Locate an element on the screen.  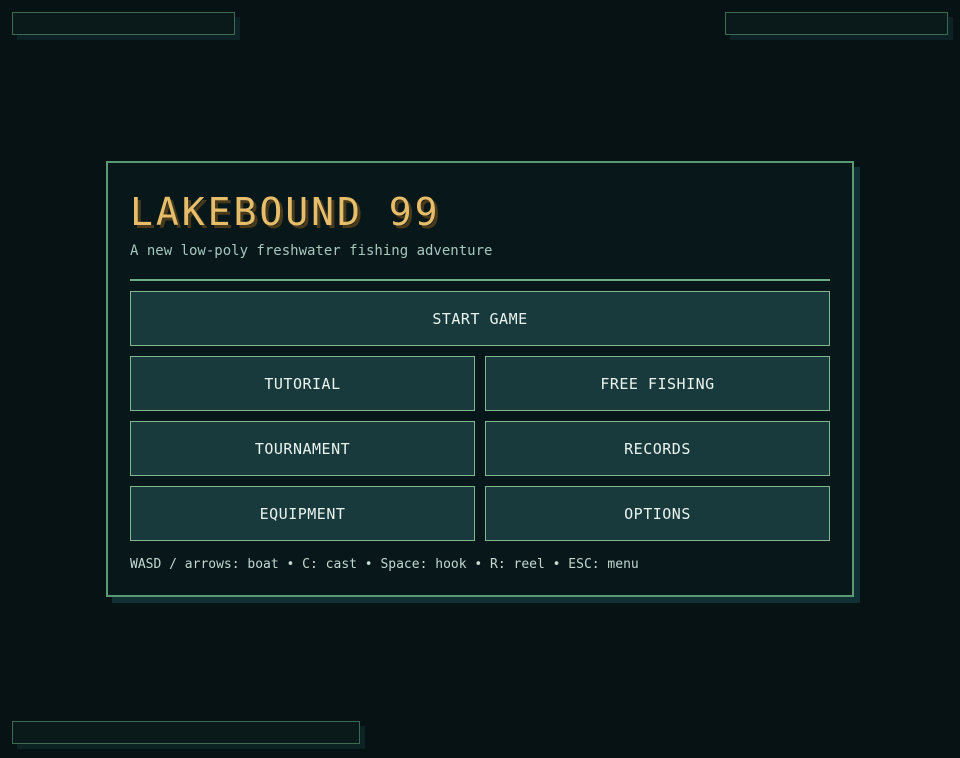
hud-panel-top-right is located at coordinates (836, 23).